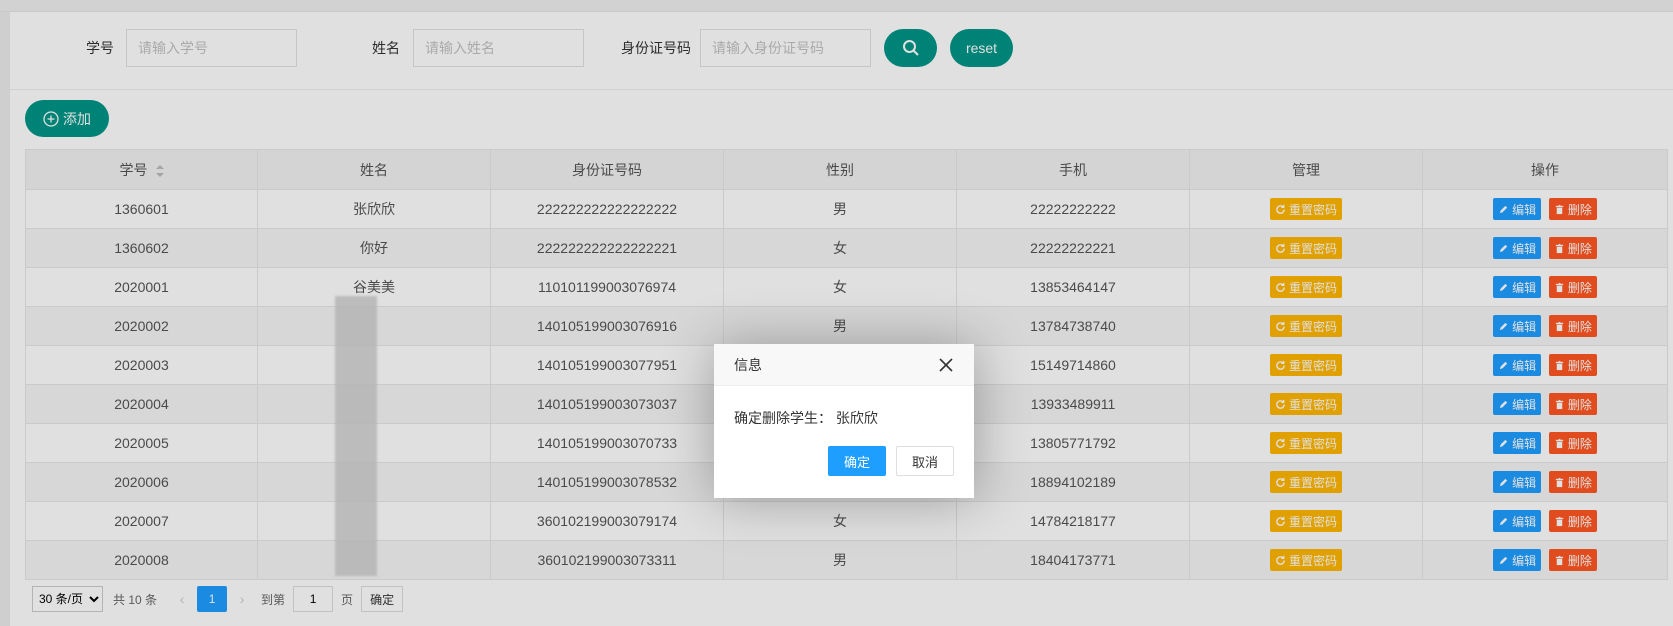 Image resolution: width=1673 pixels, height=626 pixels. I want to click on dialog-title: 信息, so click(748, 364).